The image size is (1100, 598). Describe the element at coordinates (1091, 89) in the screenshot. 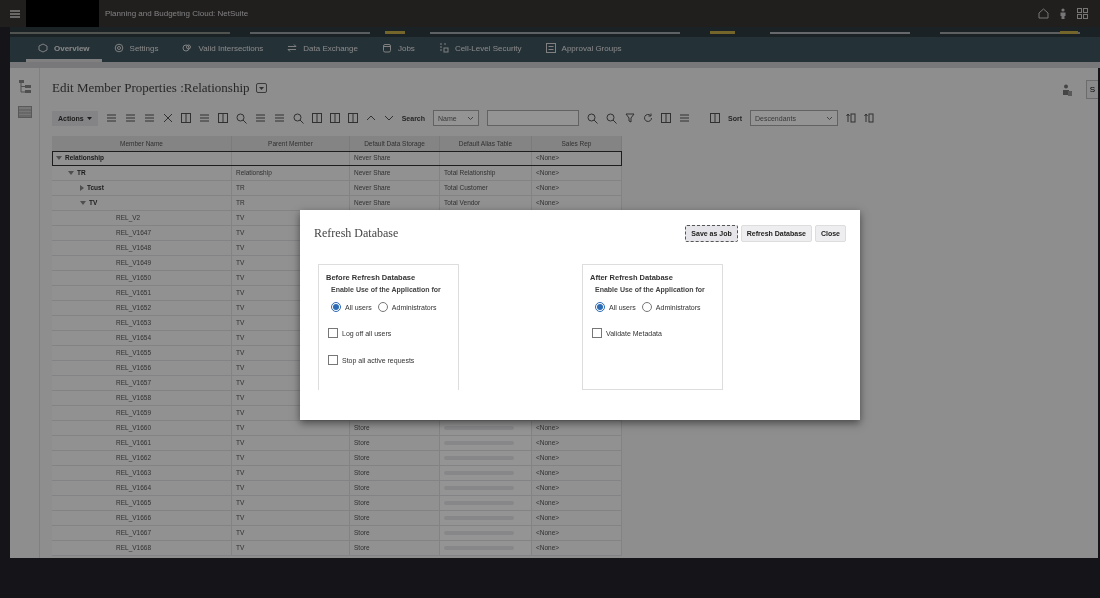

I see `toolbar-button: S` at that location.